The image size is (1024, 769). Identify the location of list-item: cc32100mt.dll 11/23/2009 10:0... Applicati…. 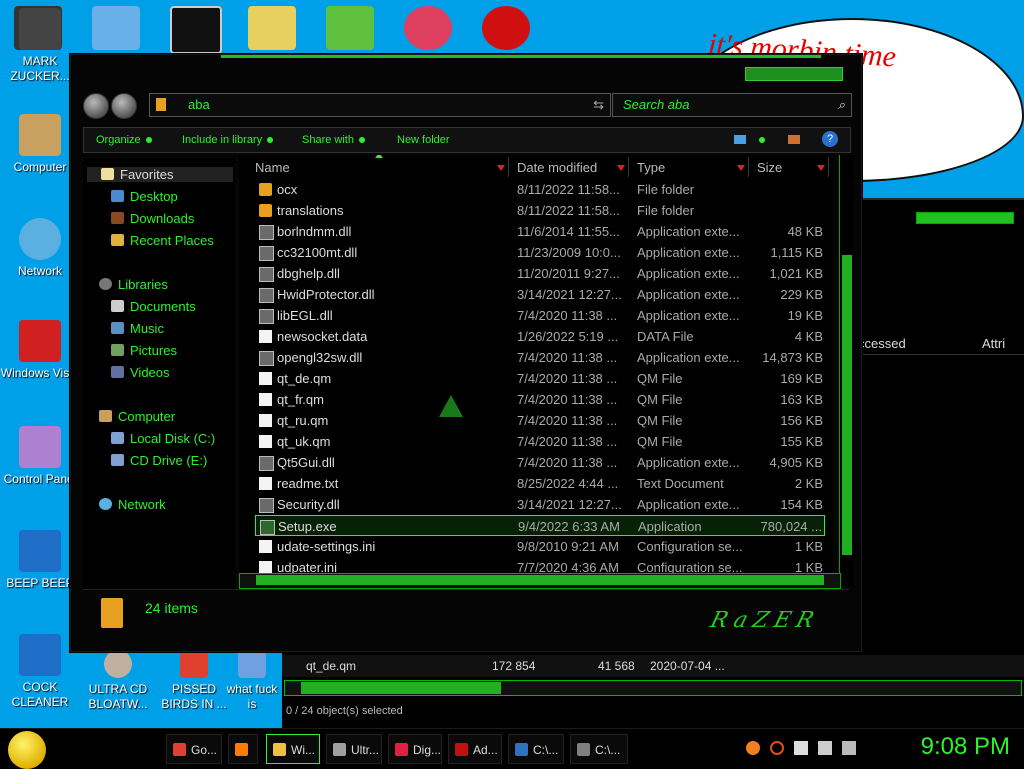
(540, 252).